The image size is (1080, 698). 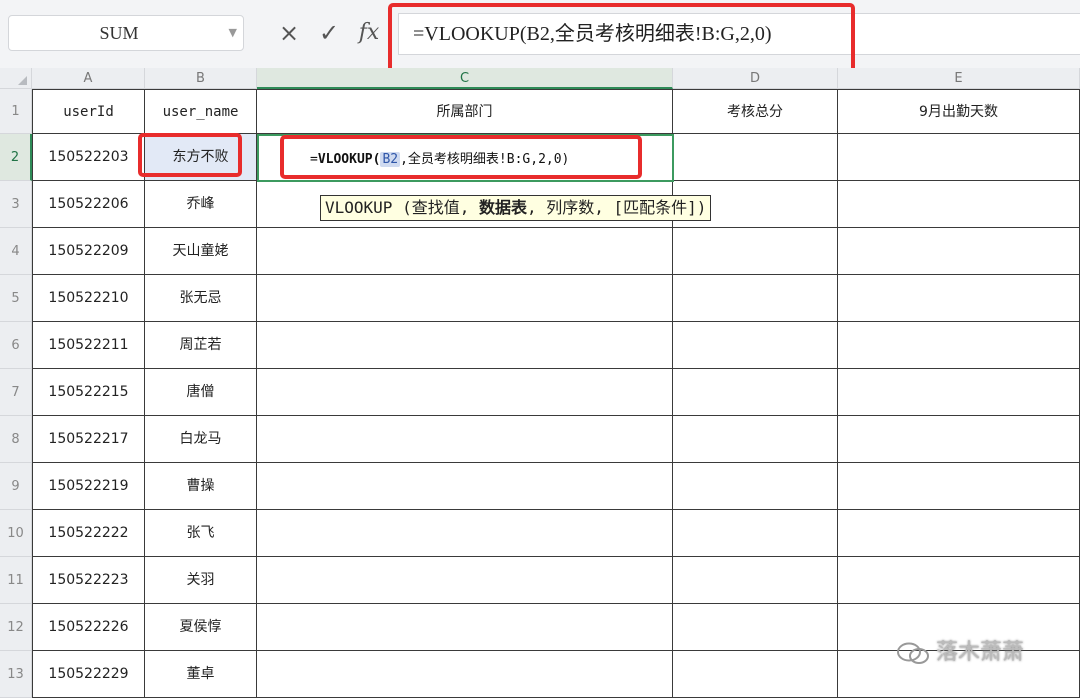 I want to click on watermark-text: 落木萧萧, so click(x=980, y=652).